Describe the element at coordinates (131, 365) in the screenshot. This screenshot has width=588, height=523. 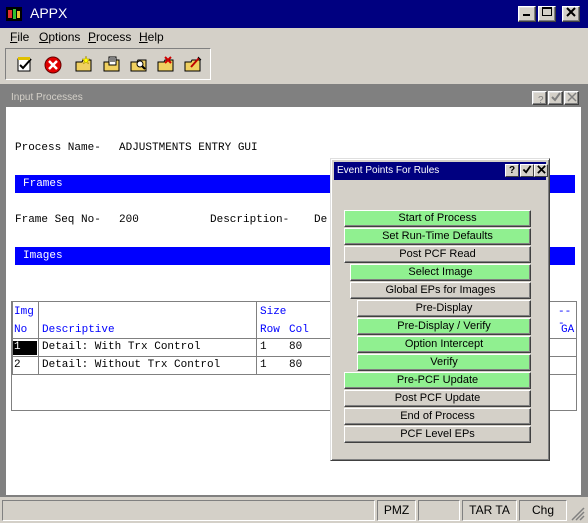
I see `row-desc-cell: Detail: Without Trx Control` at that location.